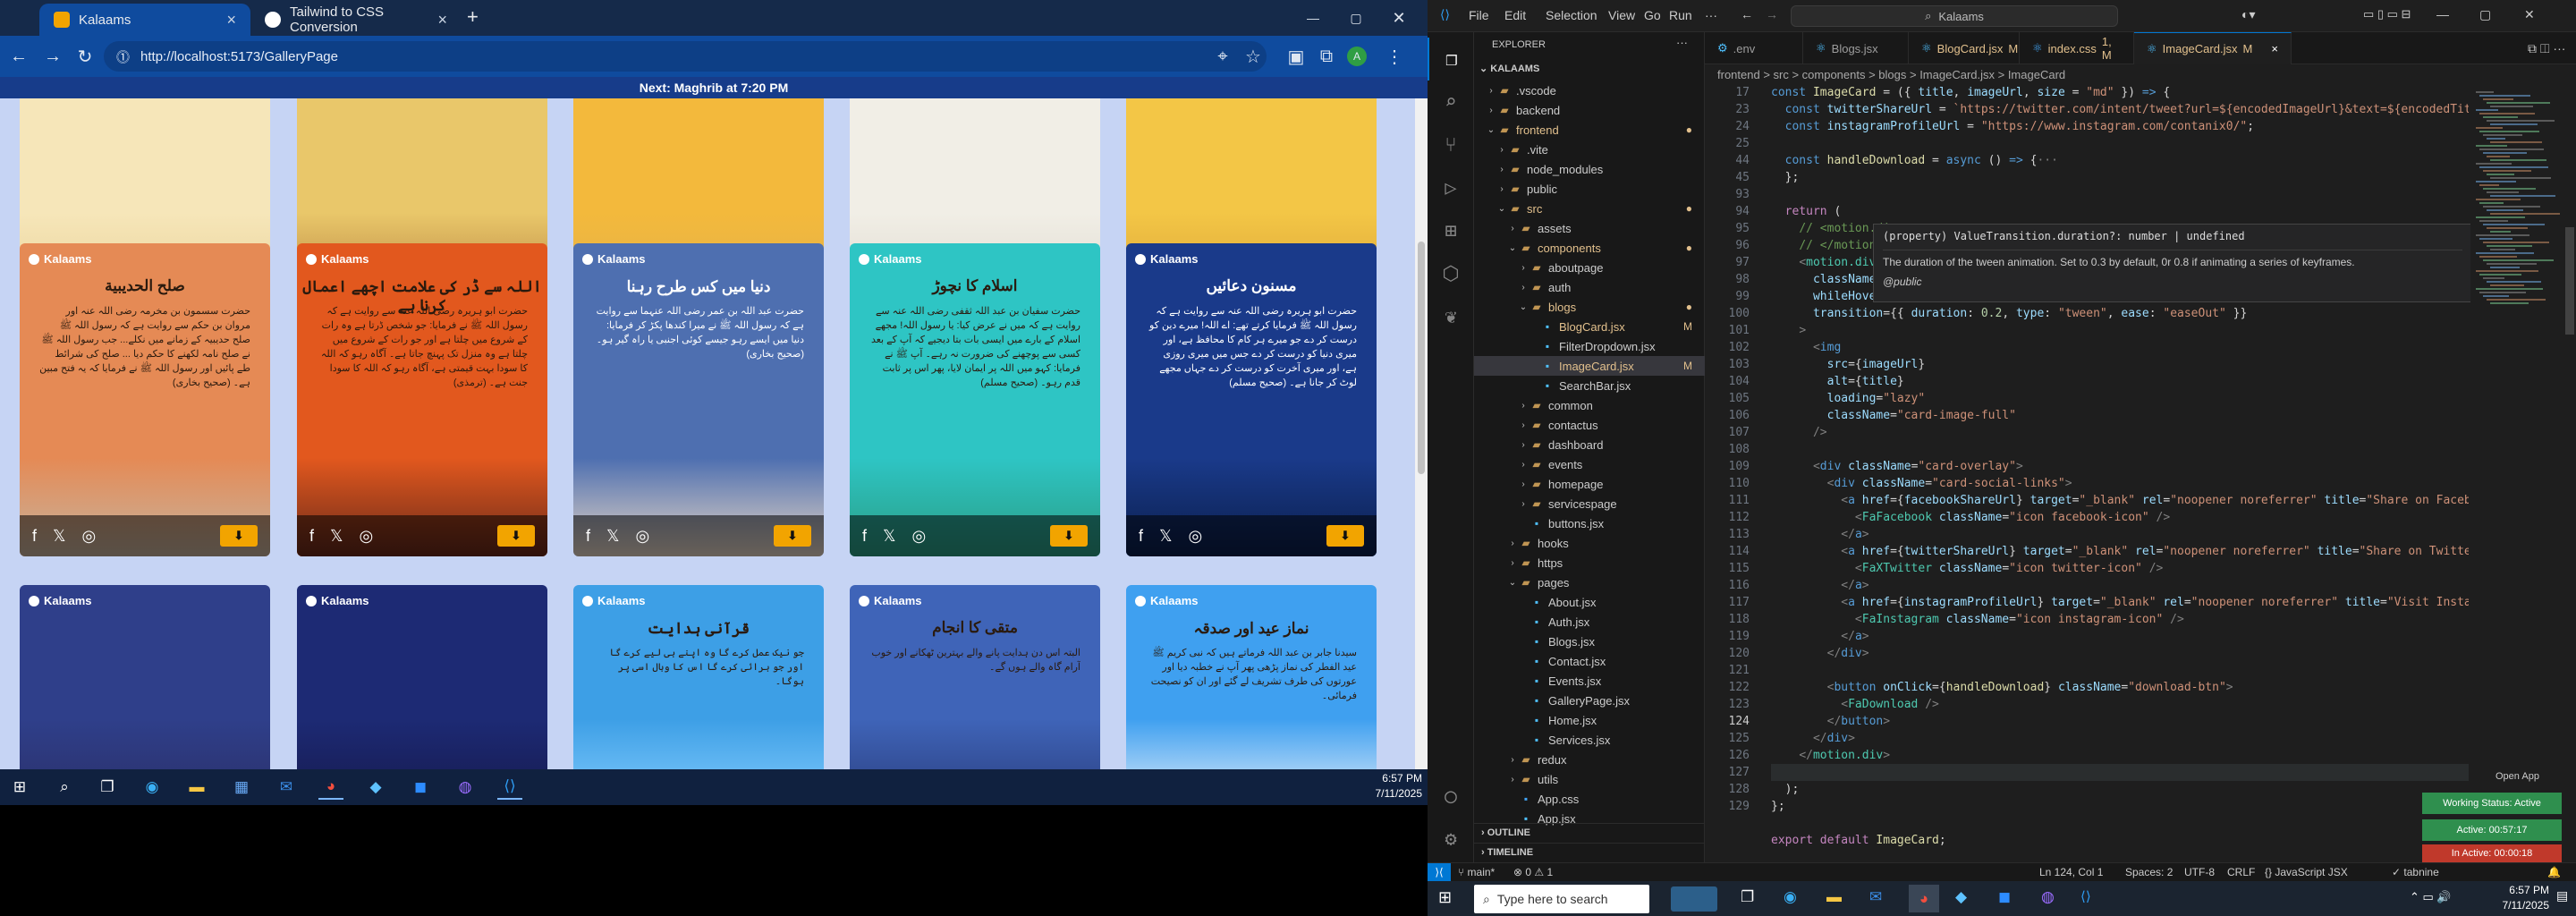  What do you see at coordinates (18, 56) in the screenshot?
I see `back-icon: ←` at bounding box center [18, 56].